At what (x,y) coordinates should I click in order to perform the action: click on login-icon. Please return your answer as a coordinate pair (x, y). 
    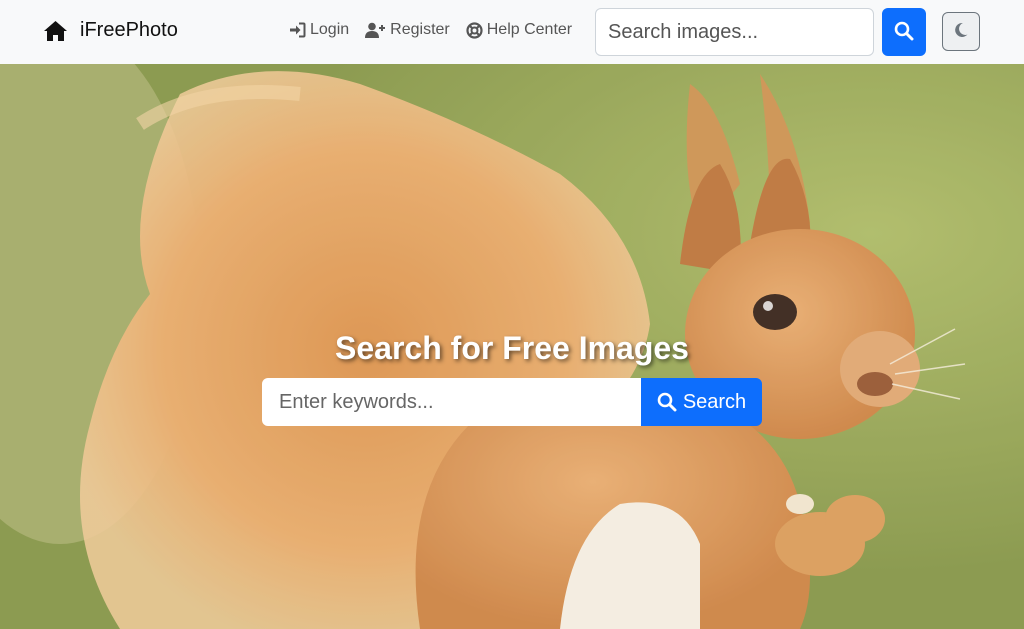
    Looking at the image, I should click on (299, 30).